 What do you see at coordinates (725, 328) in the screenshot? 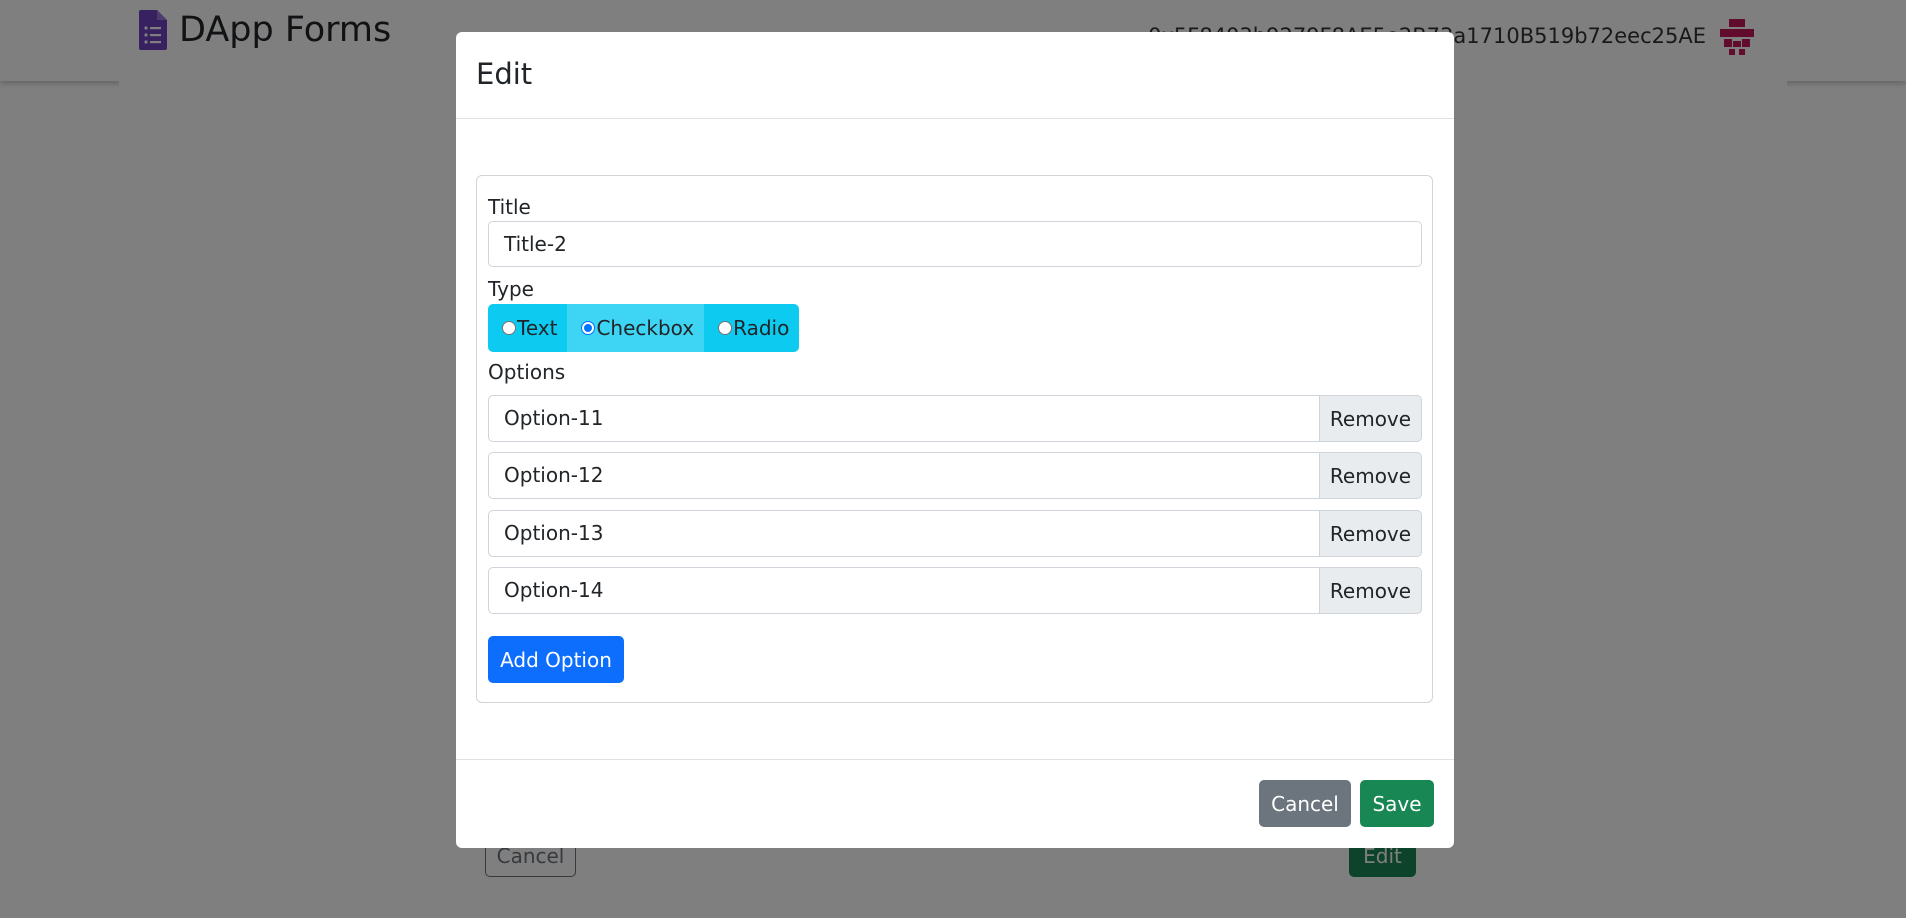
I see `radio-radio` at bounding box center [725, 328].